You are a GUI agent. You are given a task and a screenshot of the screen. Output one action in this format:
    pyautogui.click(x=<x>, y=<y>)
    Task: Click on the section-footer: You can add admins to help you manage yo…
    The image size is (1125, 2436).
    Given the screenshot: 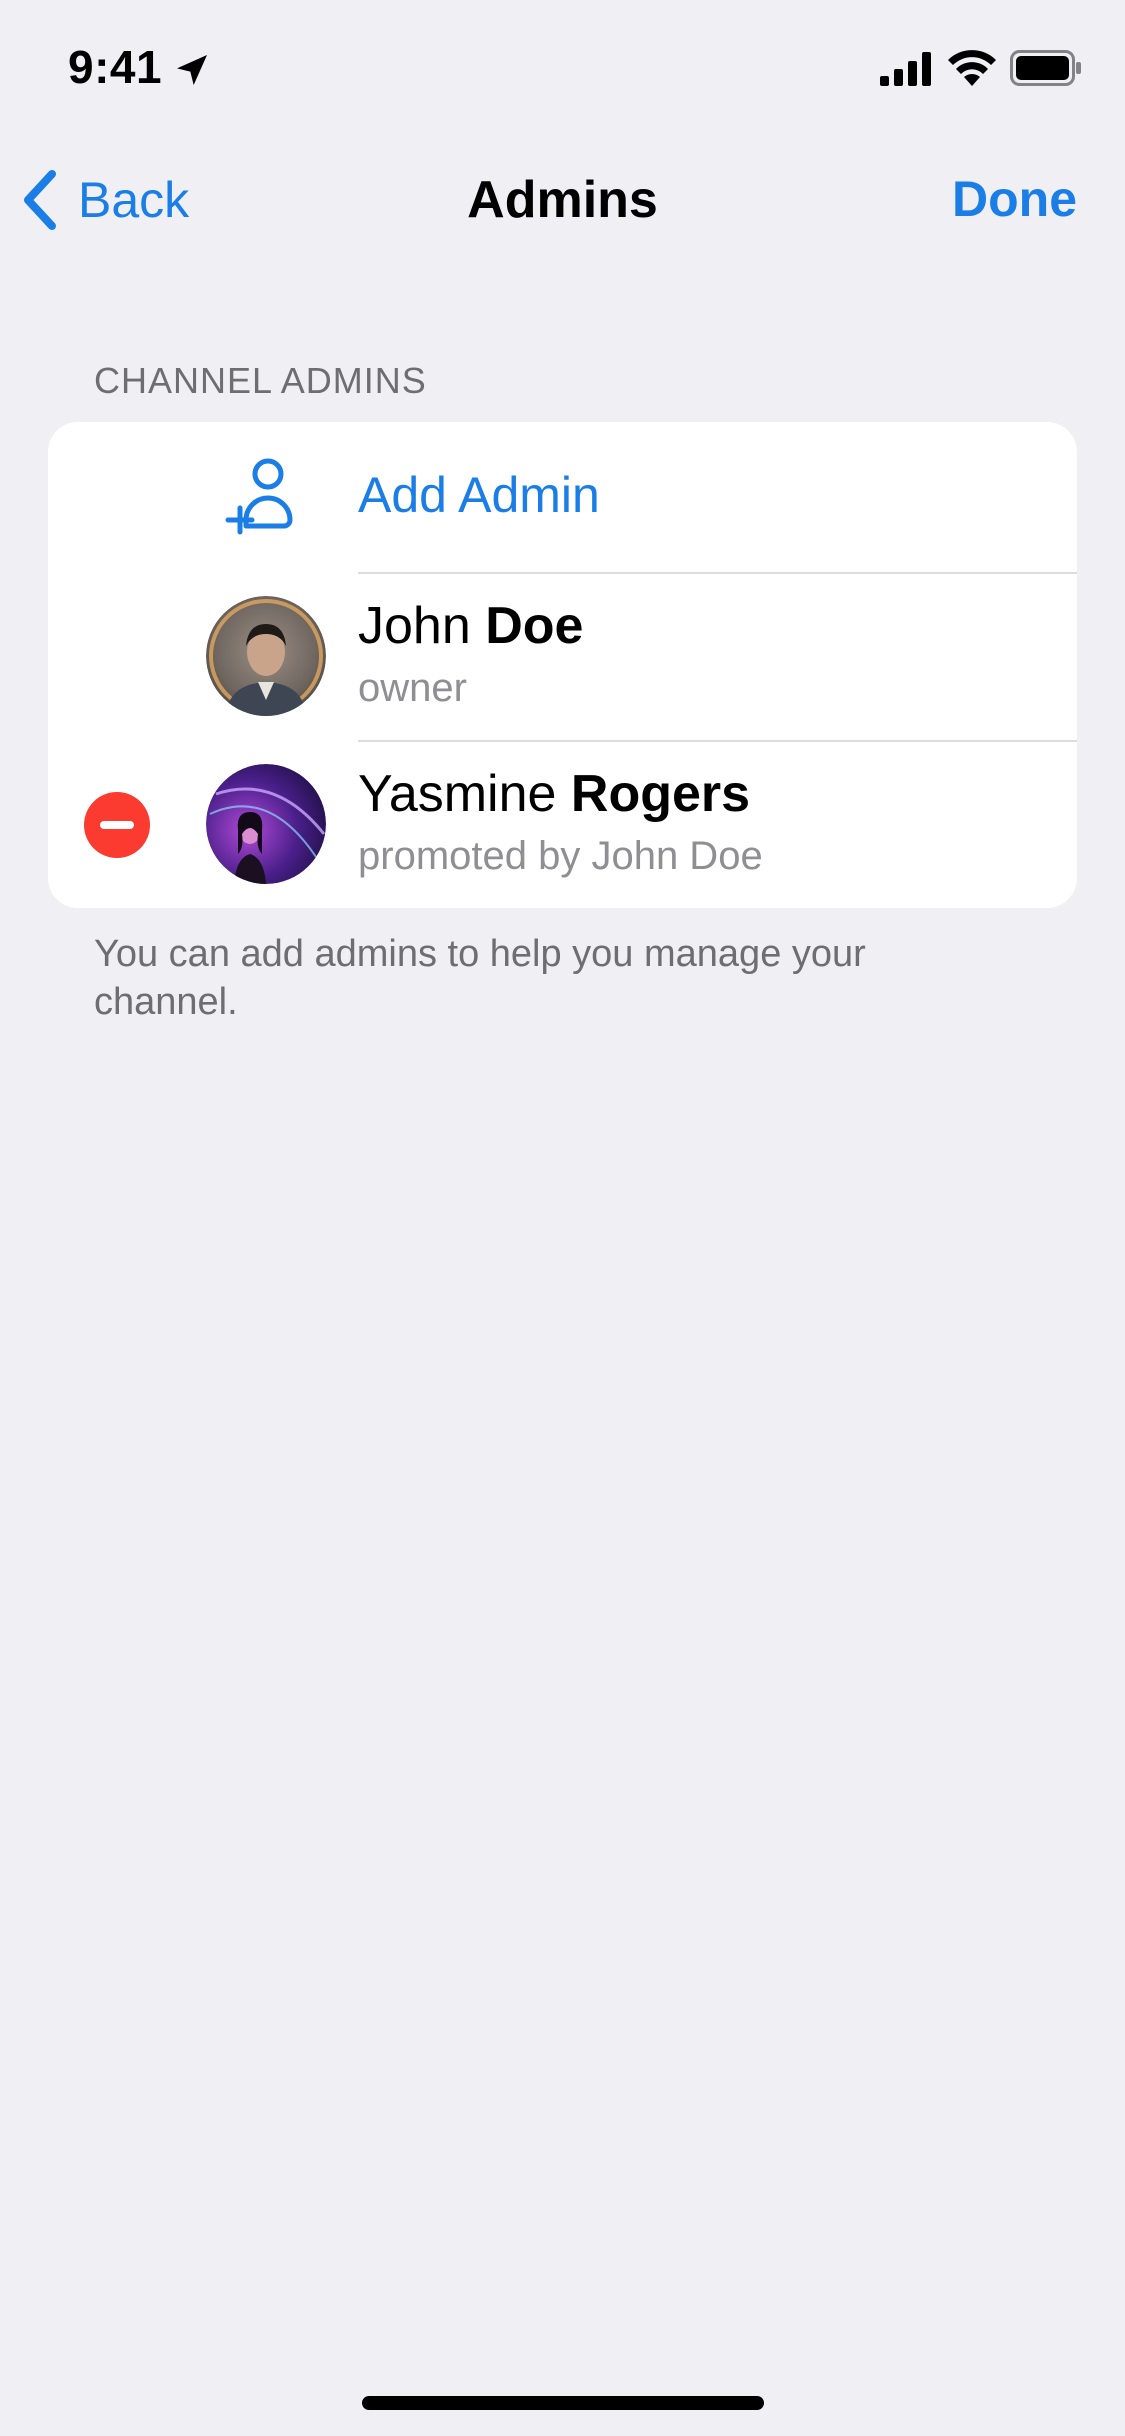 What is the action you would take?
    pyautogui.click(x=480, y=978)
    